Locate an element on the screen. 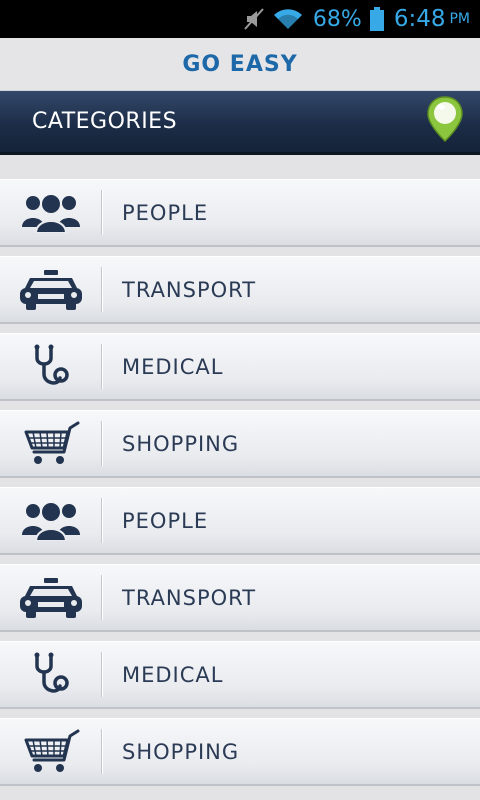  mute-icon is located at coordinates (254, 19).